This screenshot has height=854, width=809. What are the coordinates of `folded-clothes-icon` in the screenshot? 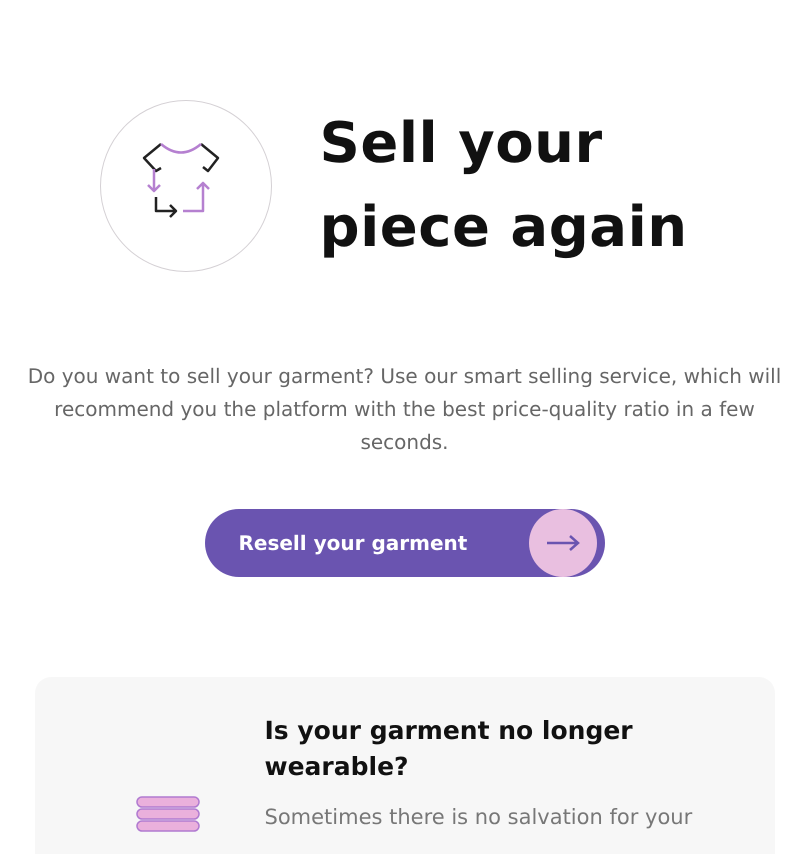 It's located at (167, 815).